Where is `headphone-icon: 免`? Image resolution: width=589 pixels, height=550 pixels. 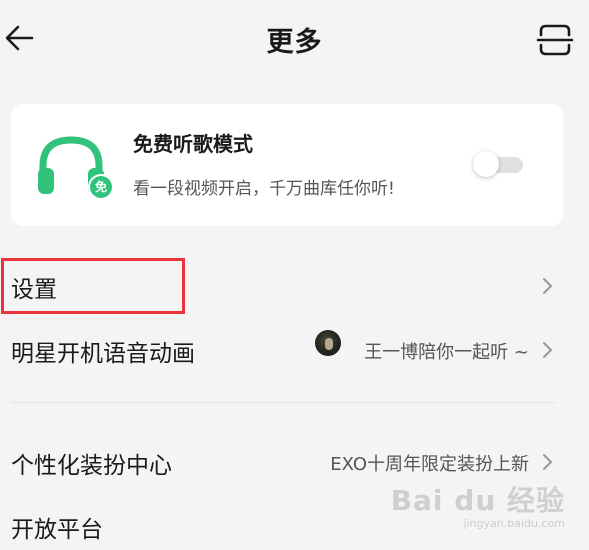 headphone-icon: 免 is located at coordinates (75, 168).